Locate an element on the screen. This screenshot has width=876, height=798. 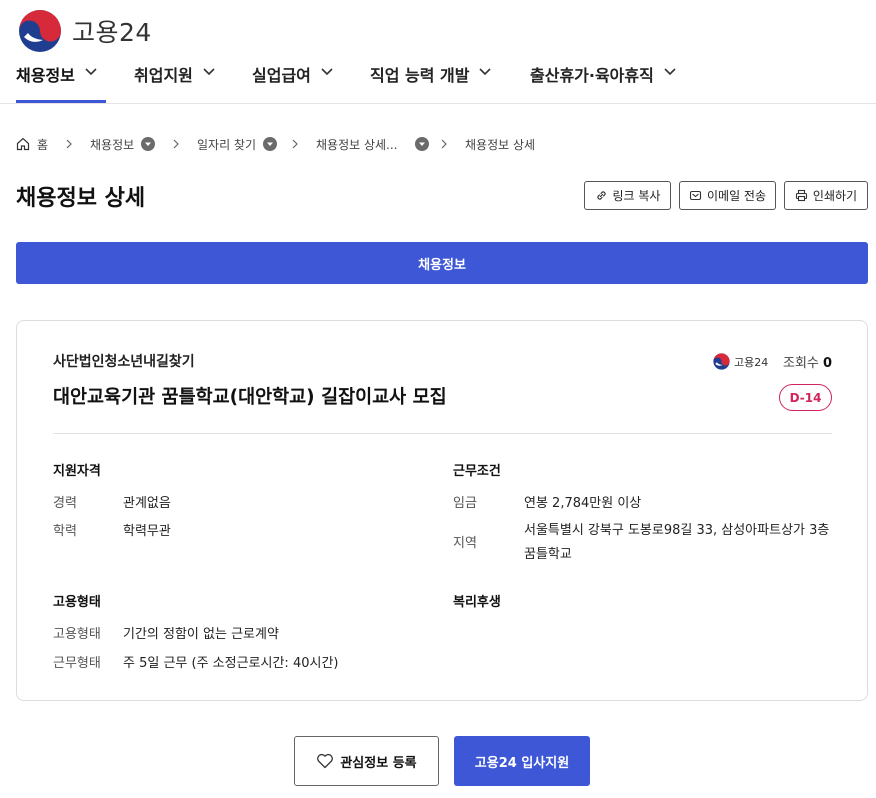
field-label: 학력 is located at coordinates (65, 531).